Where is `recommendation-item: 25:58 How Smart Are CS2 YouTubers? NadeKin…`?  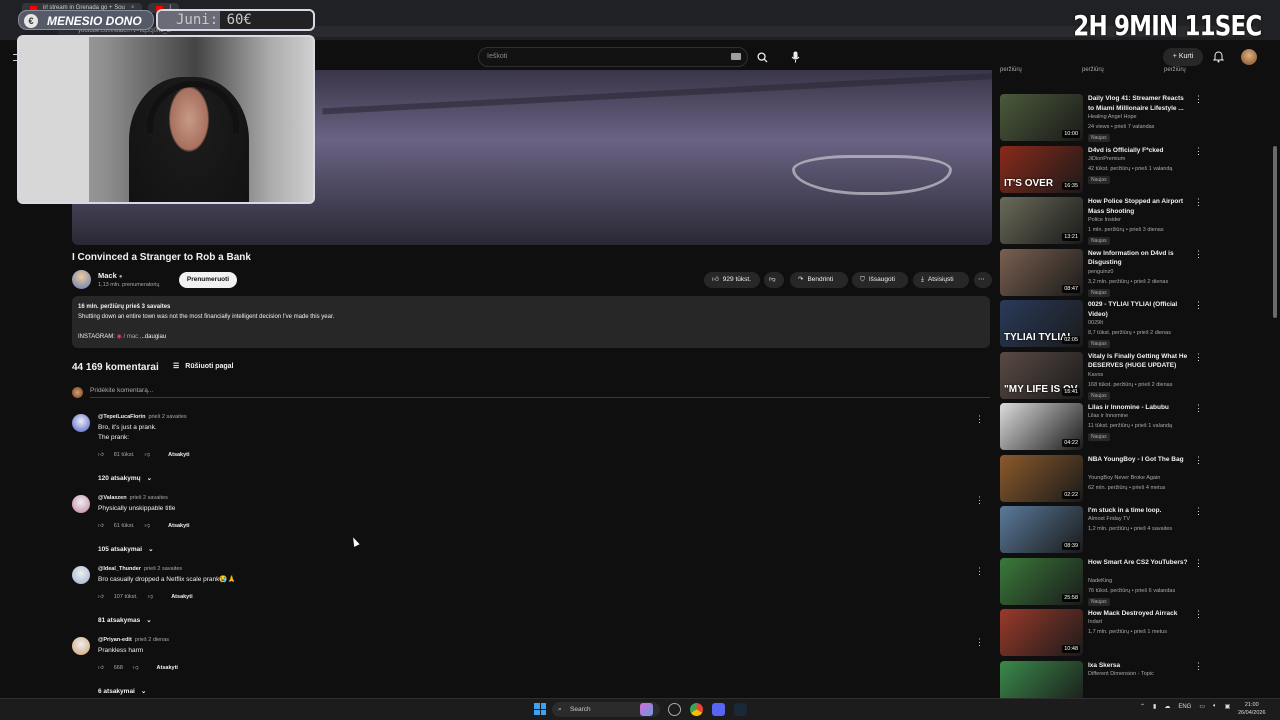
recommendation-item: 25:58 How Smart Are CS2 YouTubers? NadeKin… is located at coordinates (1105, 583).